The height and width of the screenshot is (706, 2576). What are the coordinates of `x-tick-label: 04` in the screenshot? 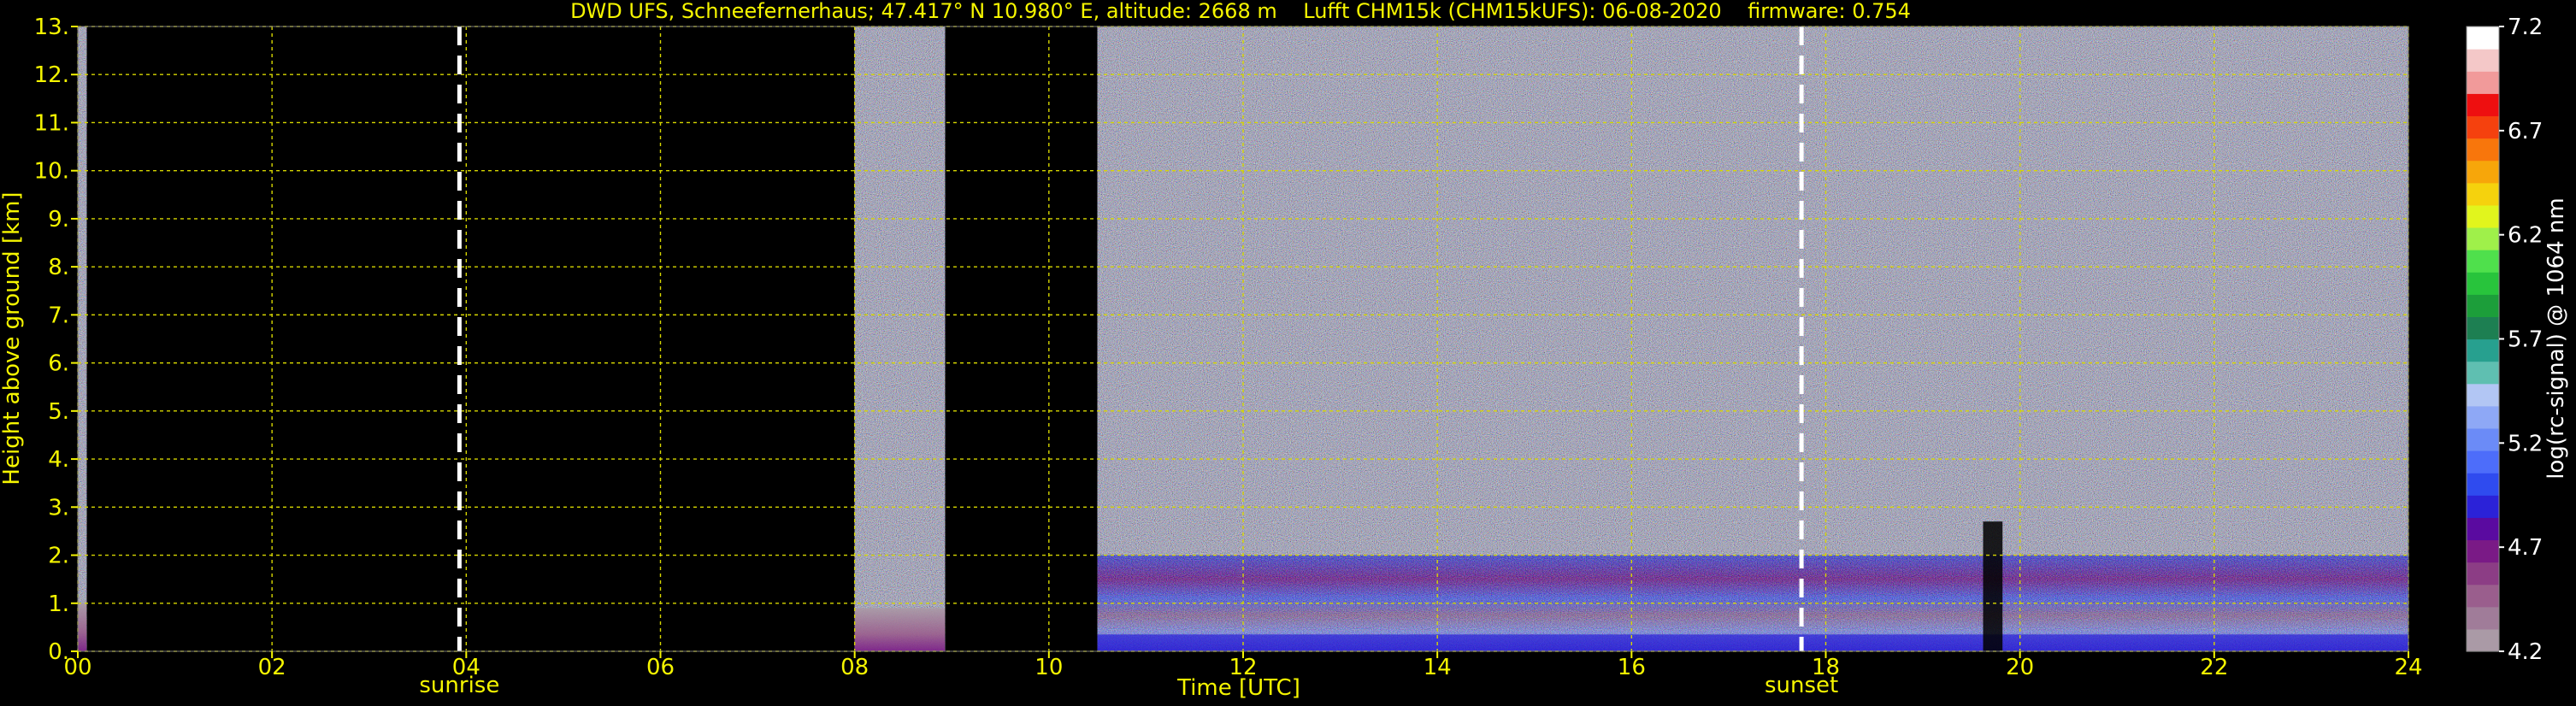 It's located at (466, 667).